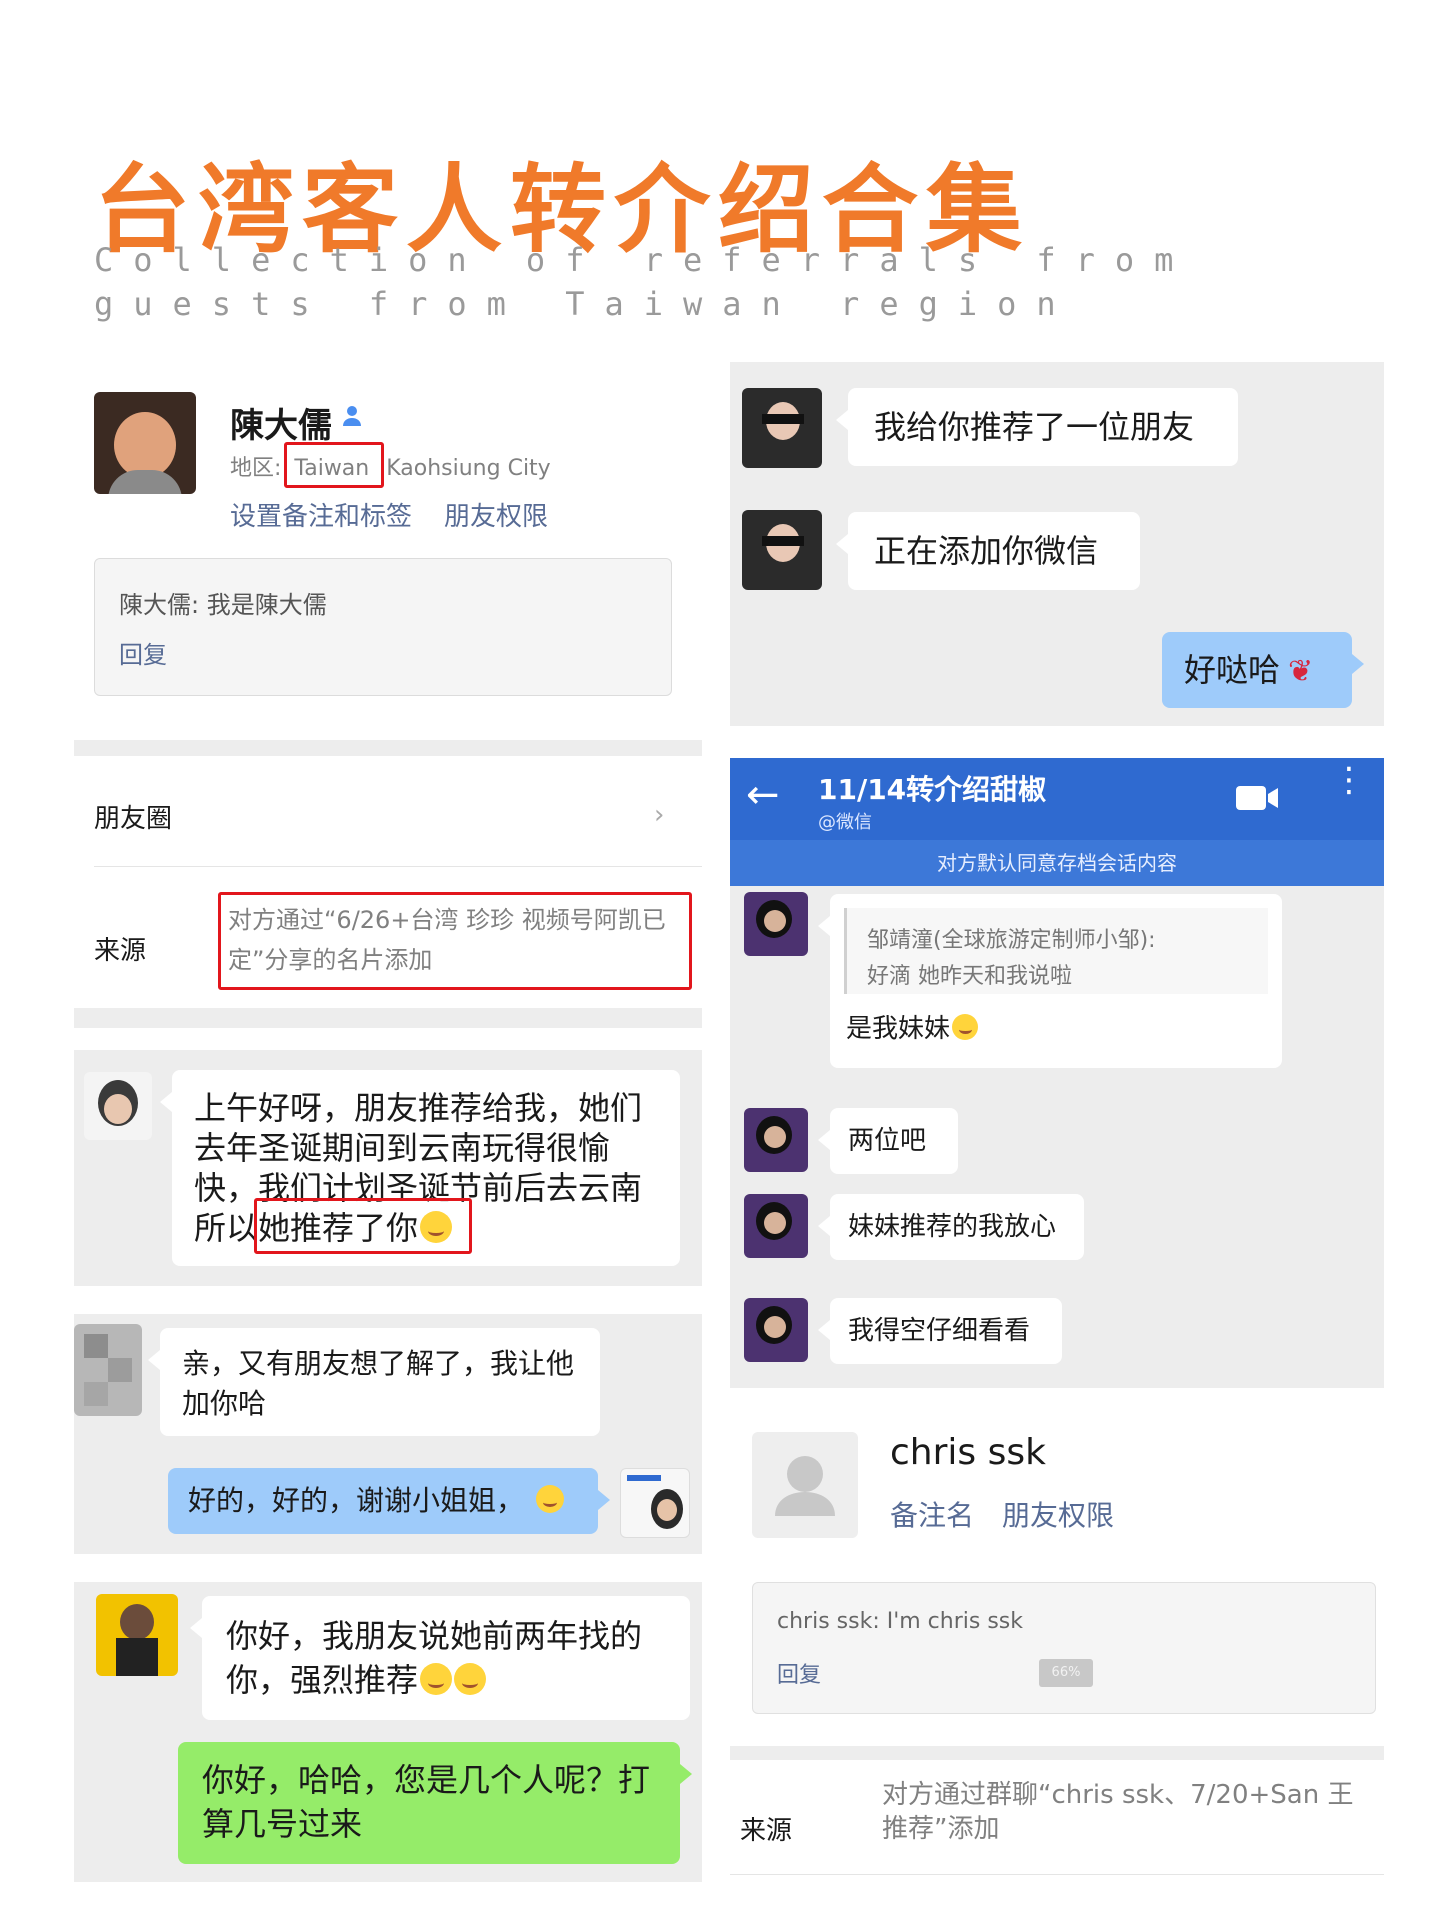 Image resolution: width=1440 pixels, height=1920 pixels. I want to click on archive-notice-text: 对方默认同意存档会话内容, so click(1057, 863).